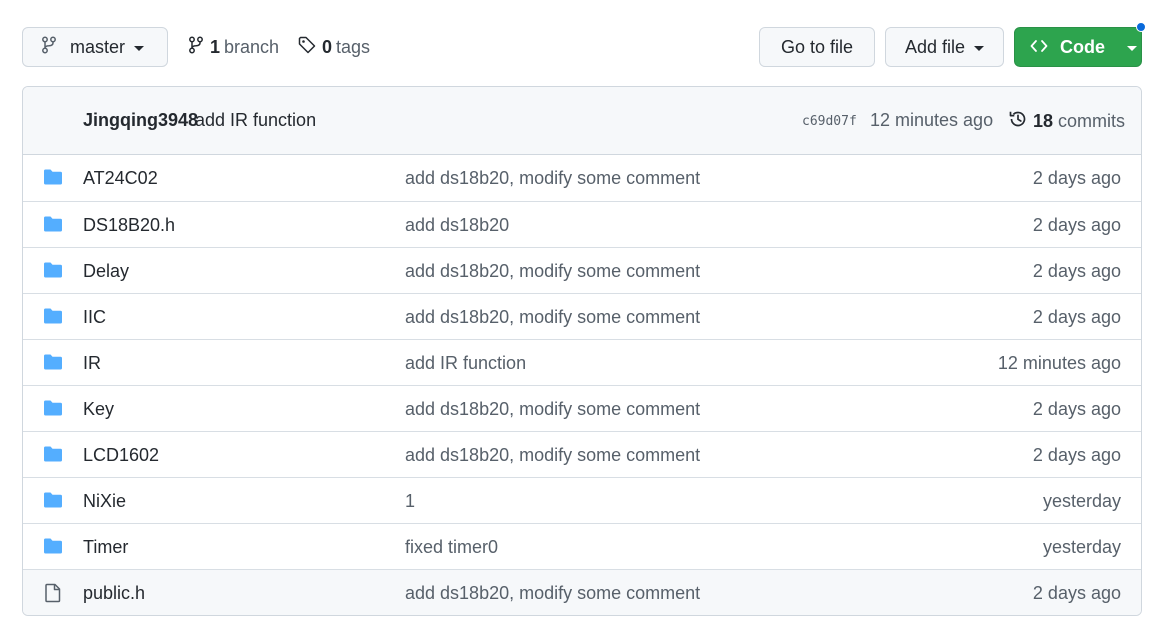  Describe the element at coordinates (307, 47) in the screenshot. I see `tag-icon` at that location.